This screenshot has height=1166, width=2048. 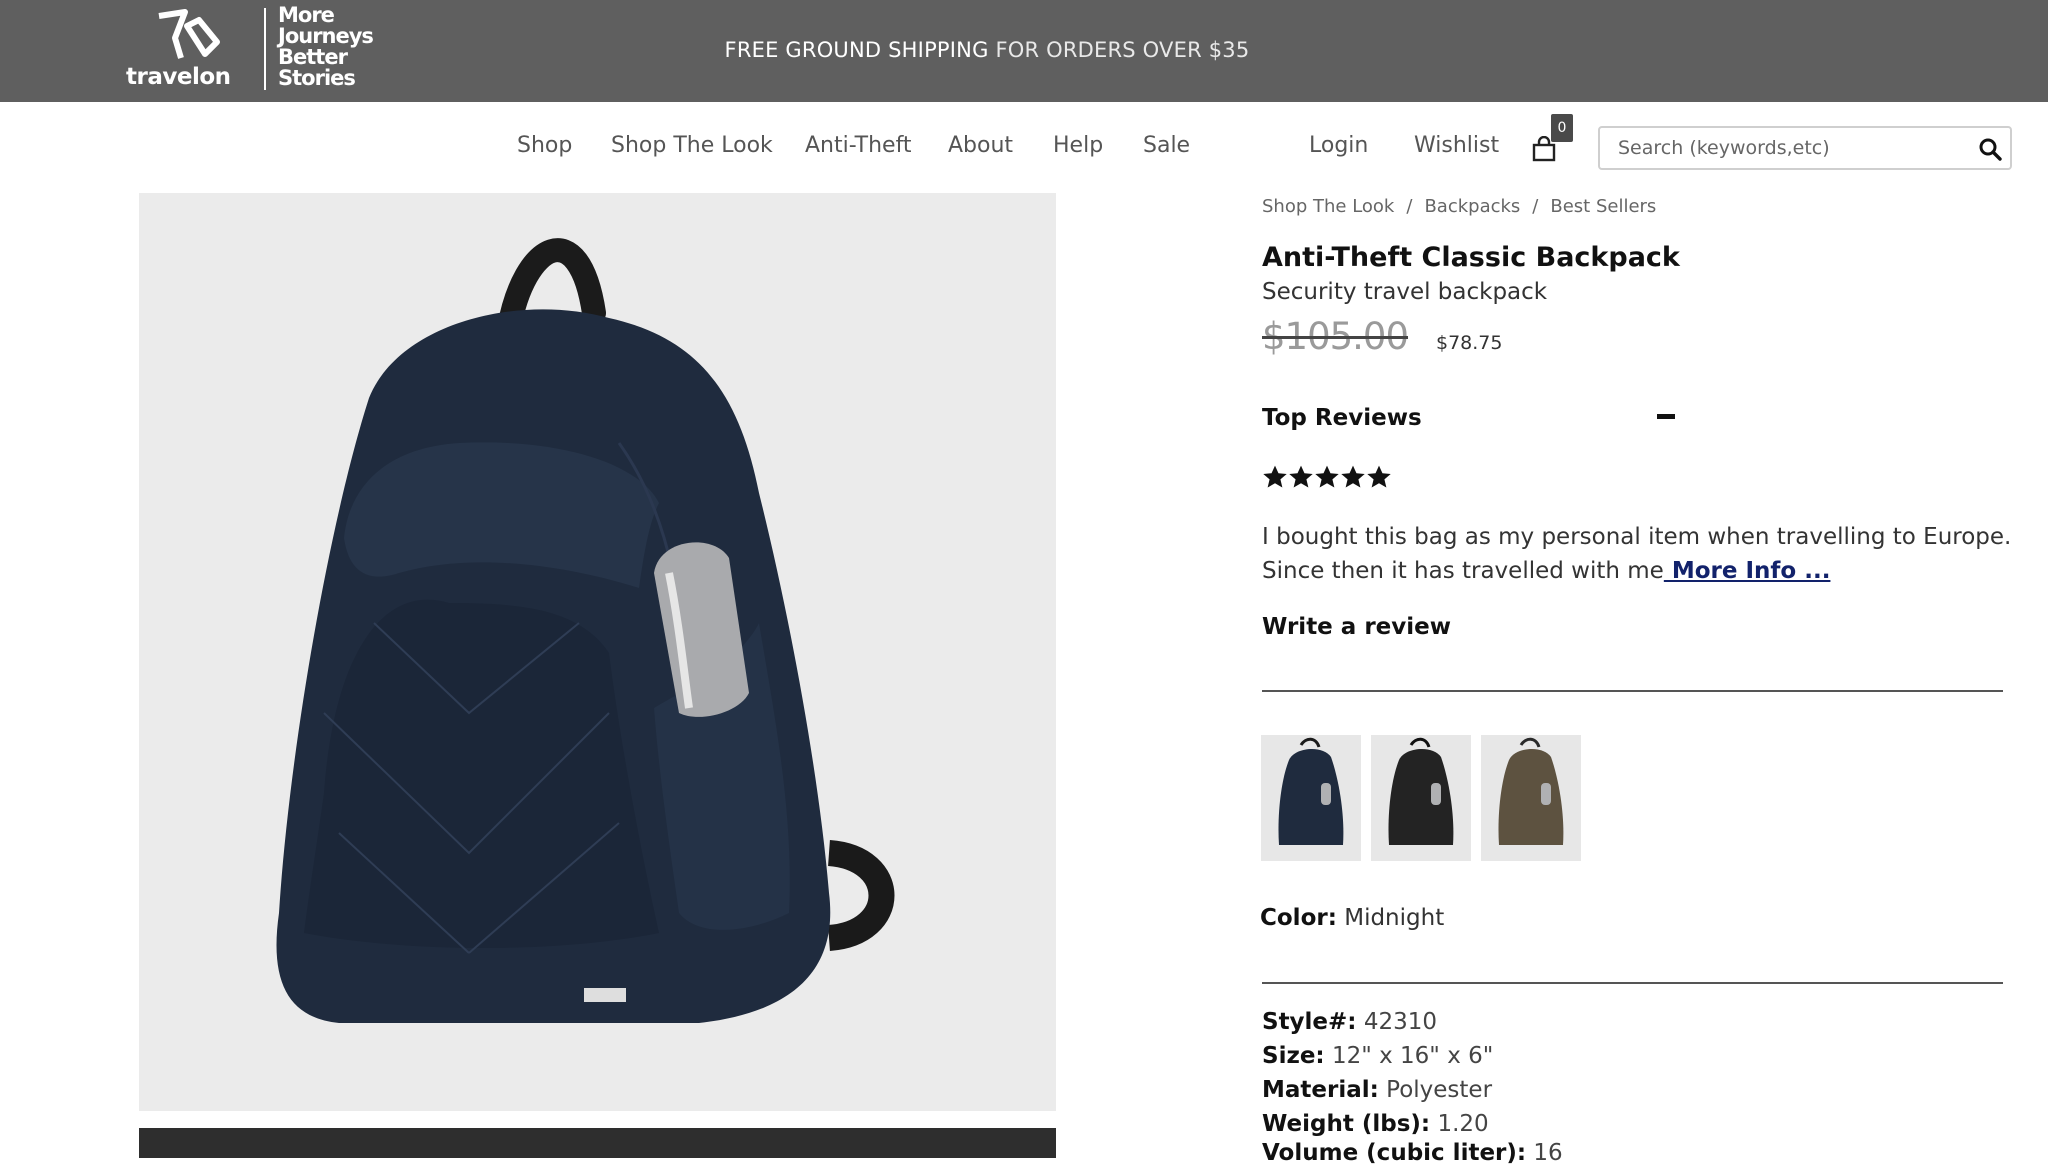 What do you see at coordinates (980, 145) in the screenshot?
I see `nav-about: About` at bounding box center [980, 145].